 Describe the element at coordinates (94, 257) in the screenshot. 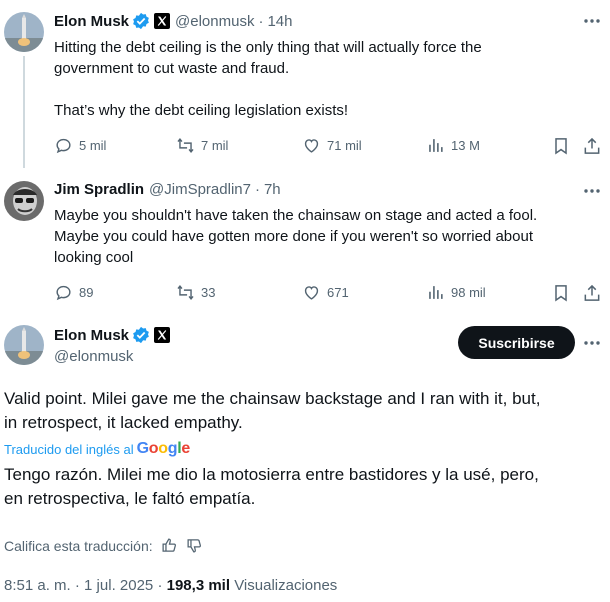

I see `tweet-text-line: looking cool` at that location.